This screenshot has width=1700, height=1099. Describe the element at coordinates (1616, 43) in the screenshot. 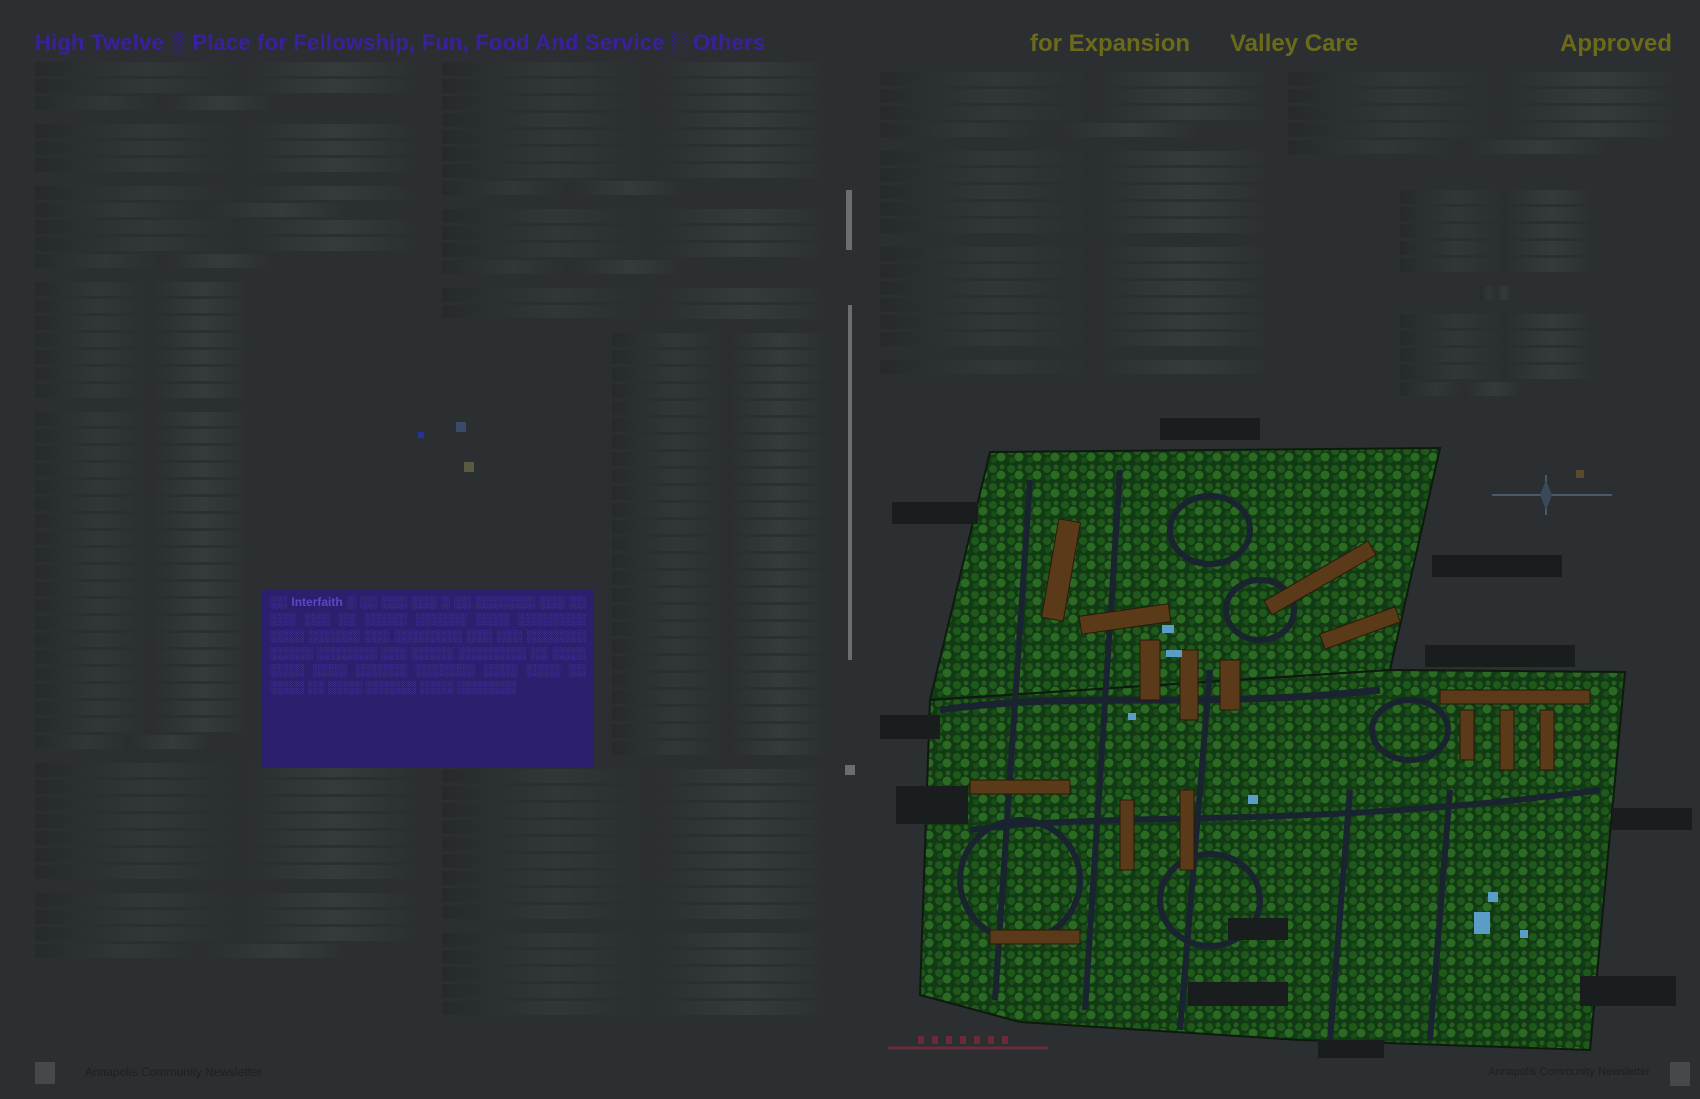

I see `headline-right-approved: Approved` at that location.